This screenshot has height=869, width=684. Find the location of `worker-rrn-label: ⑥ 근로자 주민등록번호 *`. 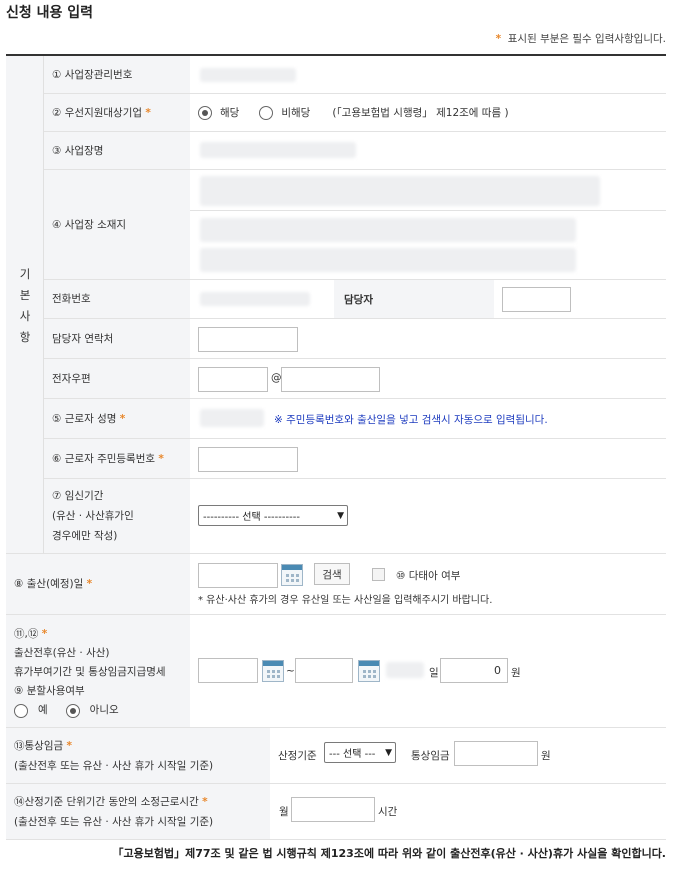

worker-rrn-label: ⑥ 근로자 주민등록번호 * is located at coordinates (117, 458).